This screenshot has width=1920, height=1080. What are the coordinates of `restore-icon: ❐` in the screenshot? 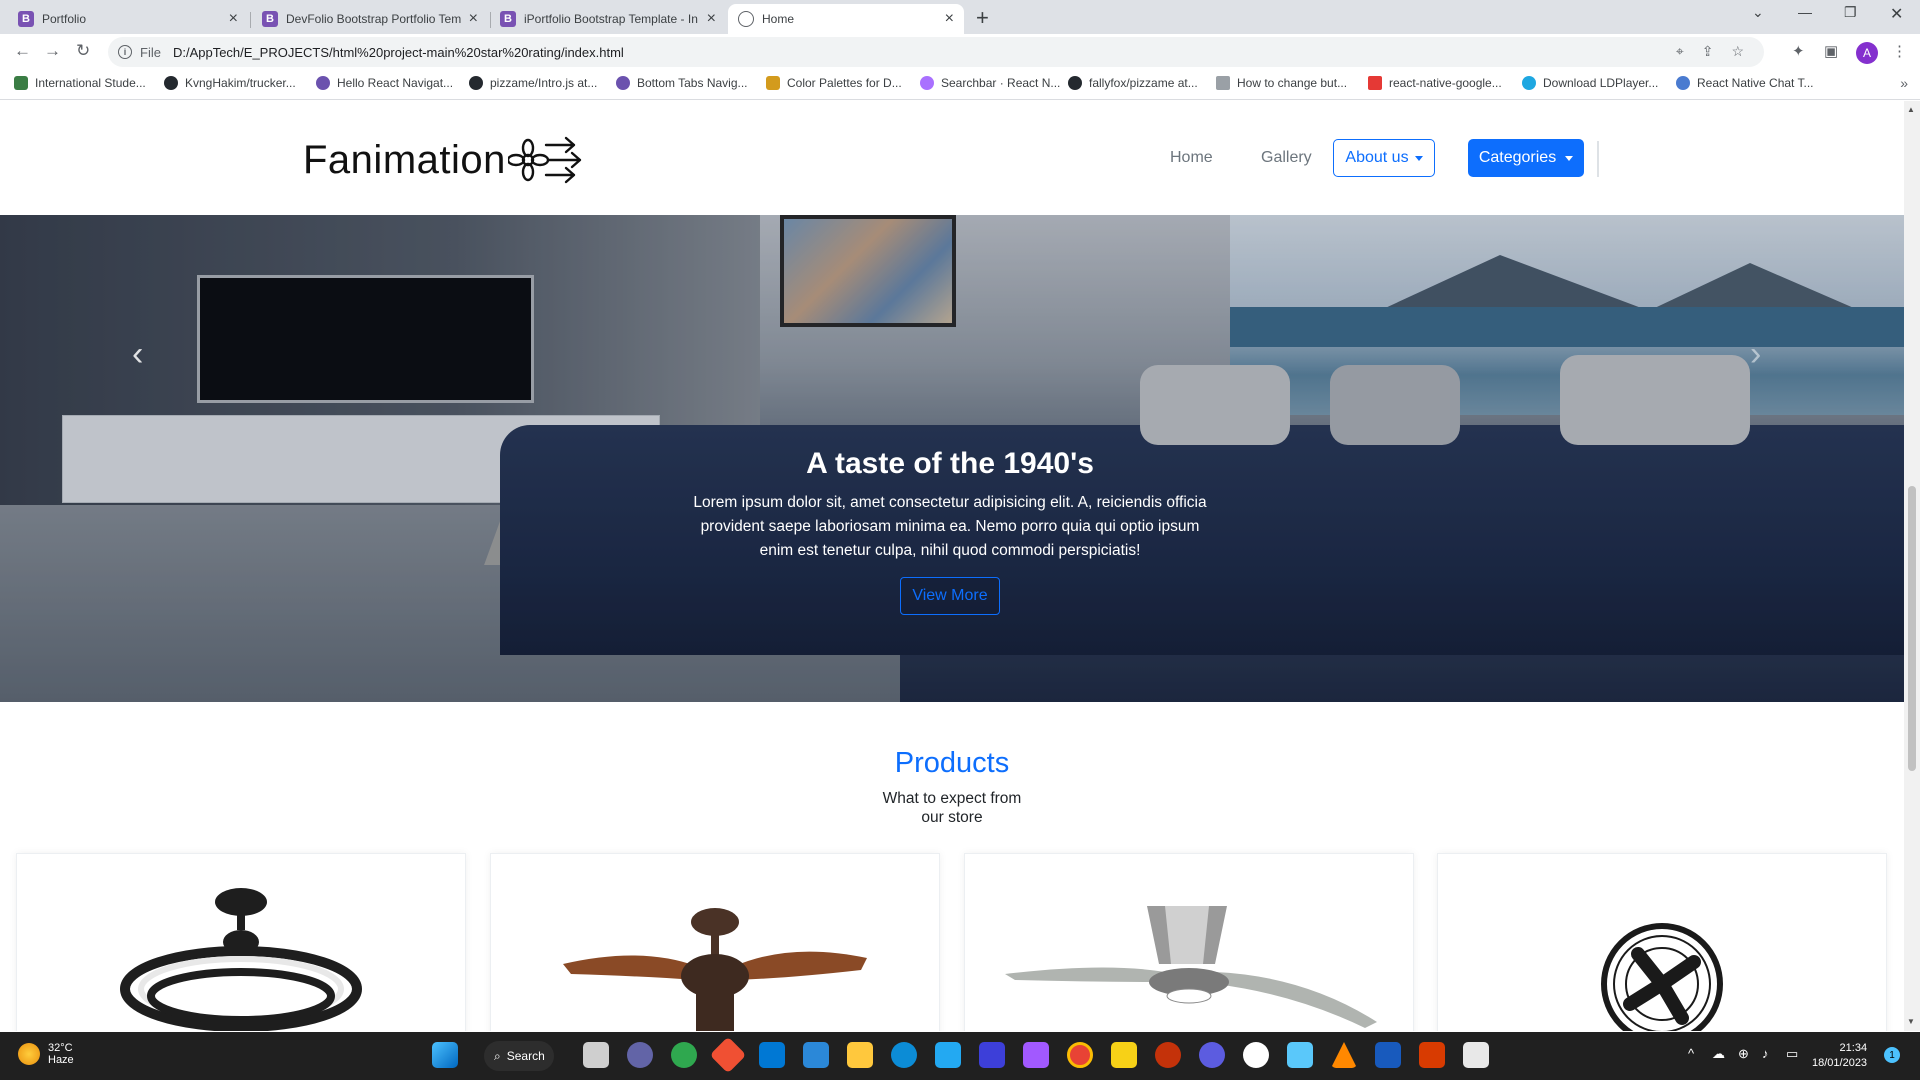 It's located at (1850, 12).